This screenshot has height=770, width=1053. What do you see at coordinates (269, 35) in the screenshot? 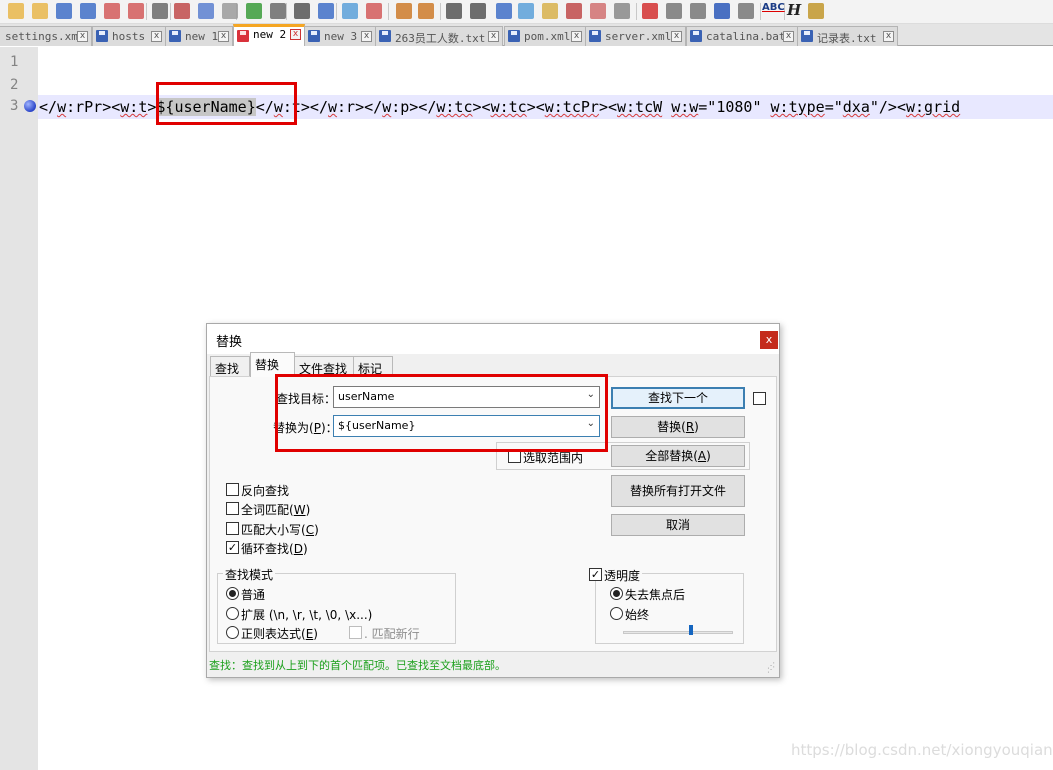
I see `tab-4: new 2x` at bounding box center [269, 35].